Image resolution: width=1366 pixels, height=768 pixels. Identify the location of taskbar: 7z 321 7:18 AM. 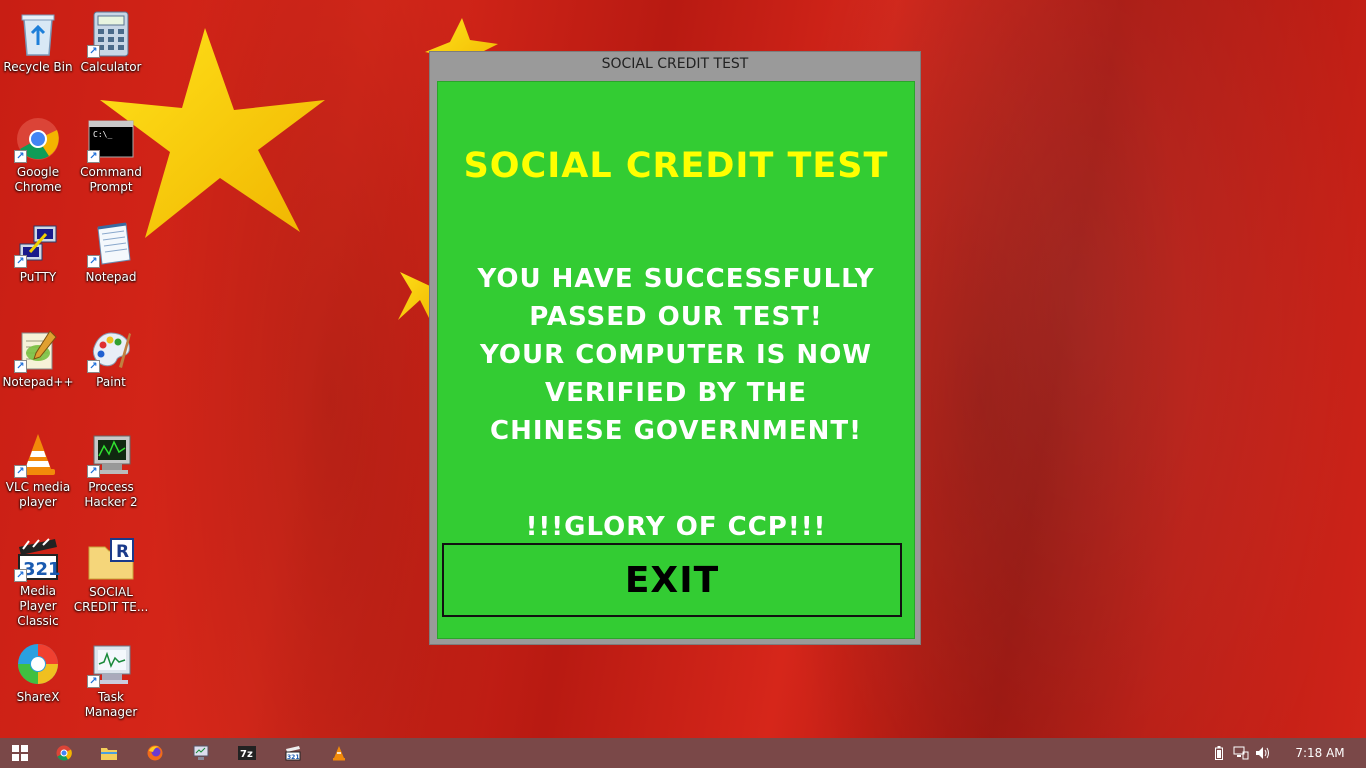
(683, 753).